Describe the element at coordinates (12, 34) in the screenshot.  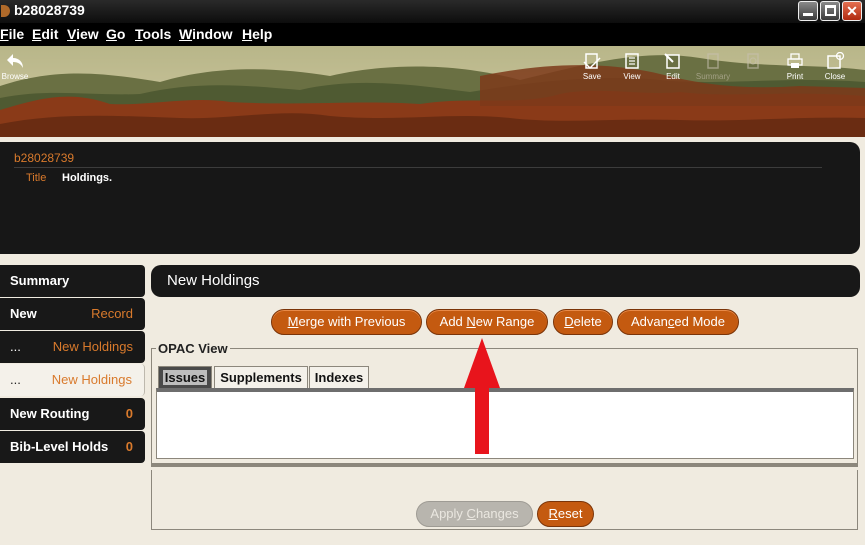
I see `menu-file: File` at that location.